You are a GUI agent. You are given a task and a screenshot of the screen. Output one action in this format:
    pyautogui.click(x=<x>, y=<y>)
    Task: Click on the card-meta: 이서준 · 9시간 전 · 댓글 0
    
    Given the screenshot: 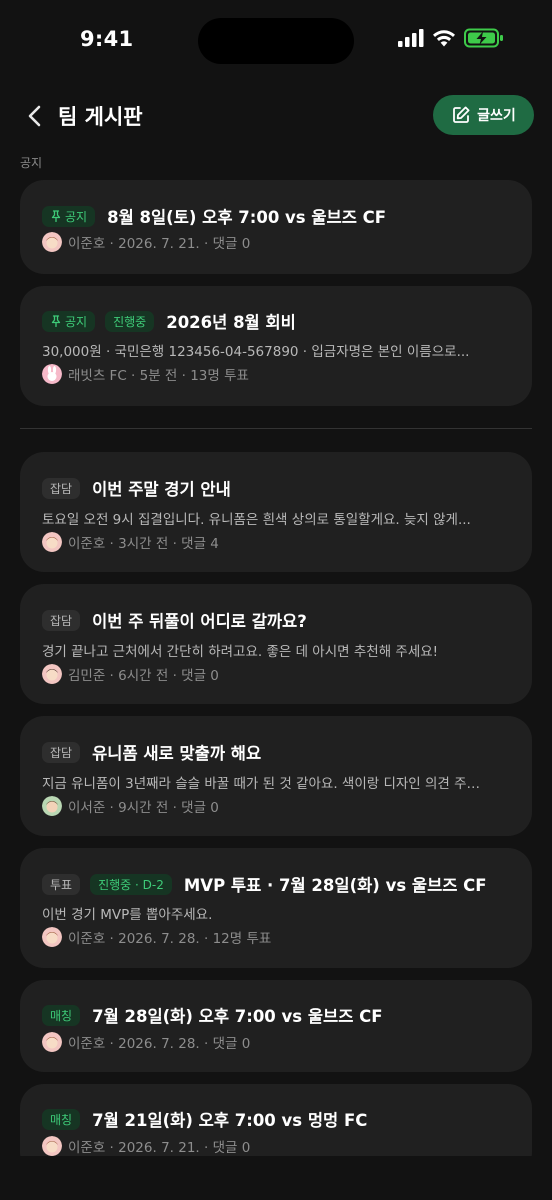 What is the action you would take?
    pyautogui.click(x=130, y=806)
    